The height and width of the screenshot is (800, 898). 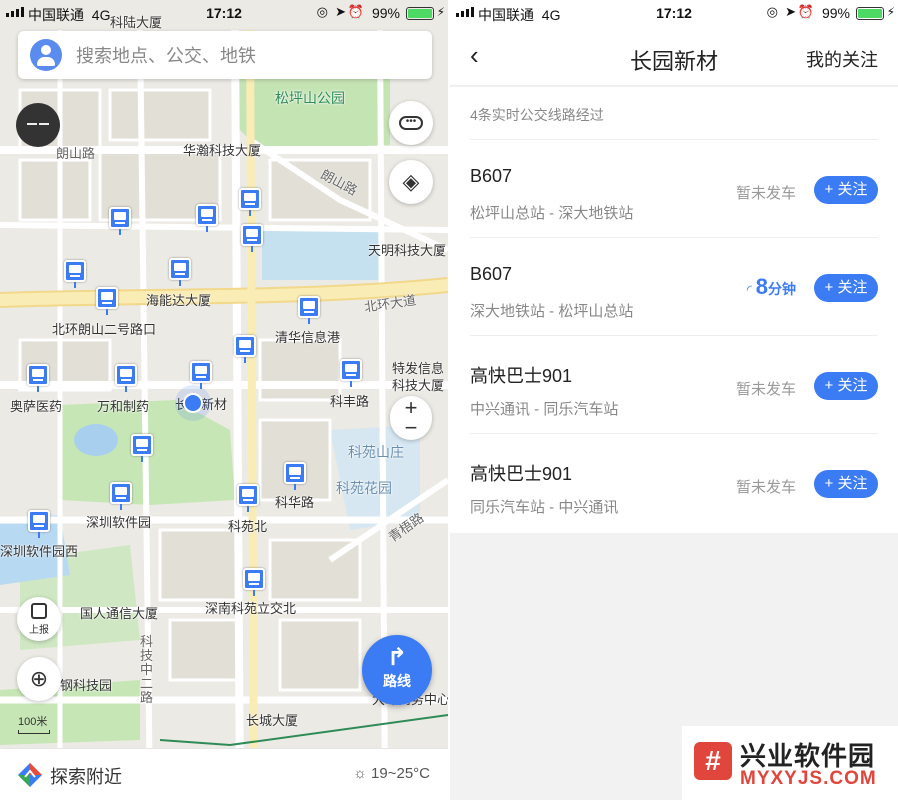 I want to click on watermark-logo-icon: #, so click(x=713, y=761).